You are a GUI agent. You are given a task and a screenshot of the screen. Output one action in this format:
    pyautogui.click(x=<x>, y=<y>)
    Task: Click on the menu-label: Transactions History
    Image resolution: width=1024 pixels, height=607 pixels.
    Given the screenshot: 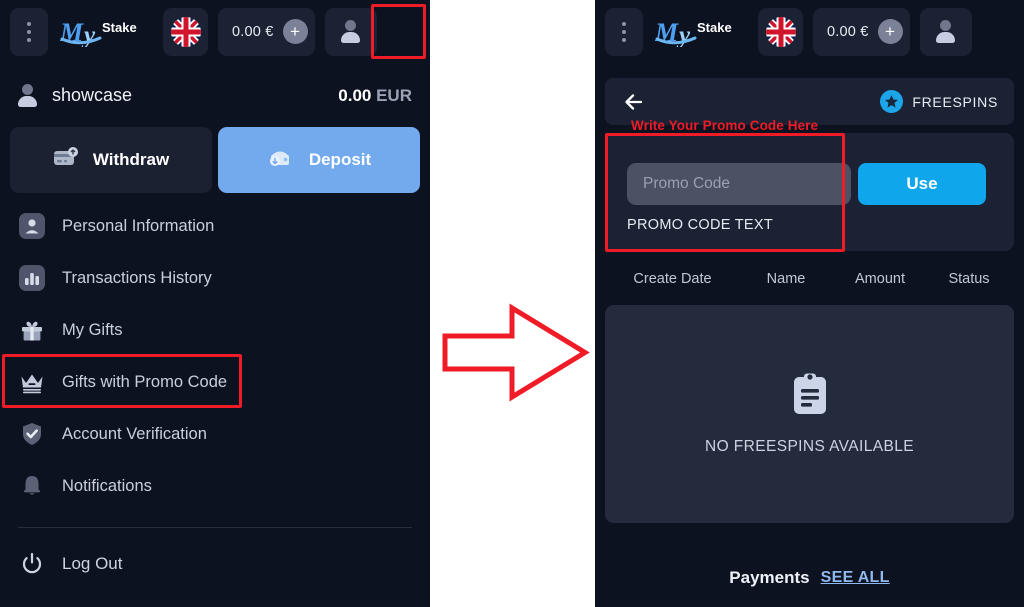 What is the action you would take?
    pyautogui.click(x=137, y=277)
    